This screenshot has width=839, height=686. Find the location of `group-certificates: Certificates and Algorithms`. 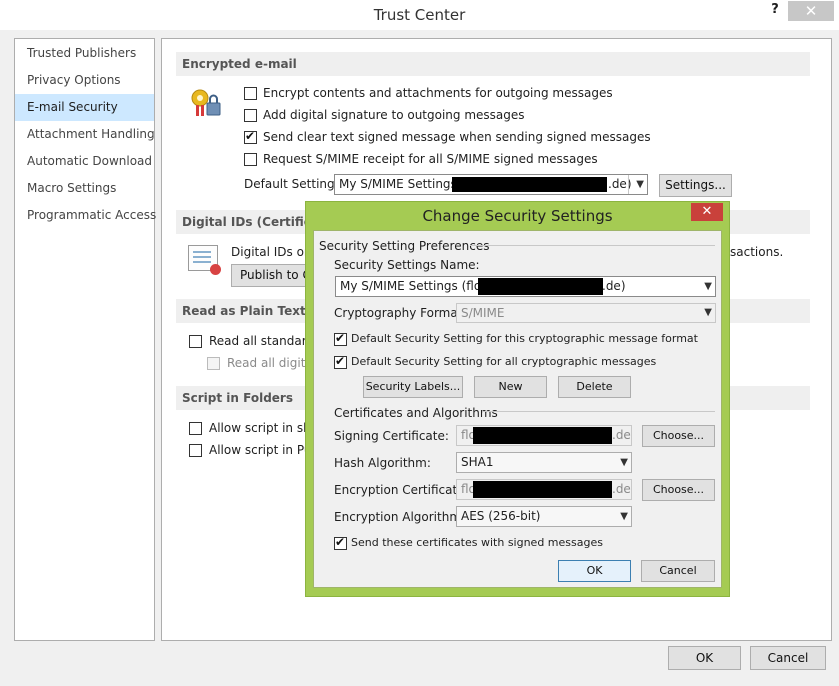

group-certificates: Certificates and Algorithms is located at coordinates (416, 413).